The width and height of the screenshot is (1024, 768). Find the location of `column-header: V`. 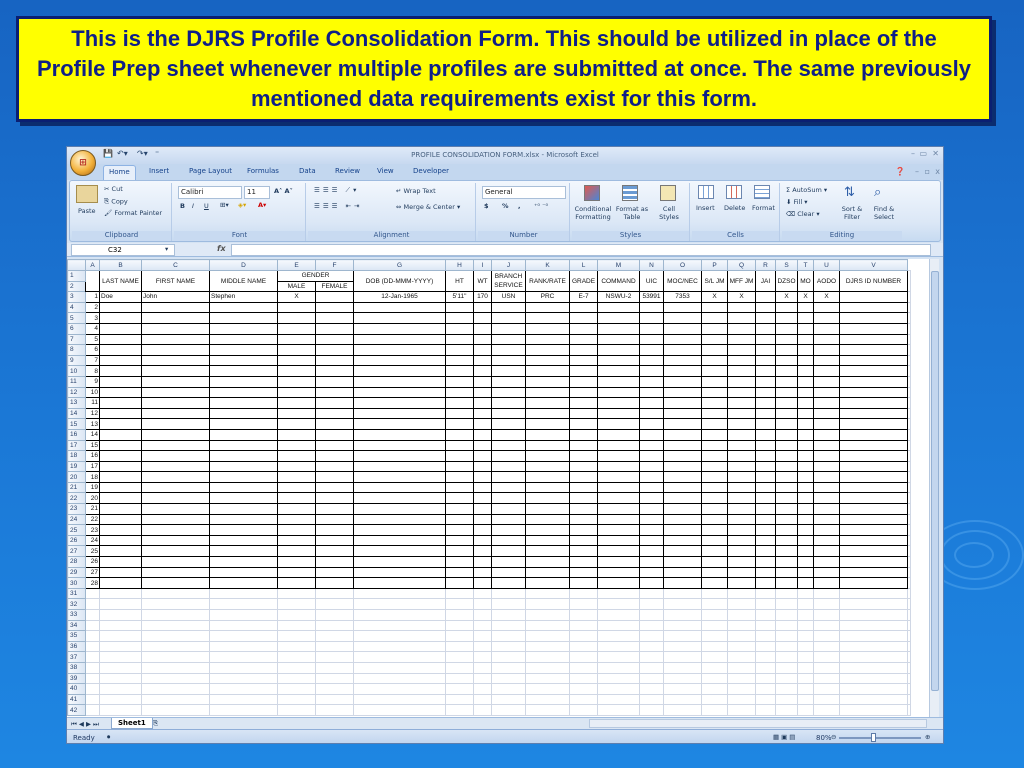

column-header: V is located at coordinates (873, 265).